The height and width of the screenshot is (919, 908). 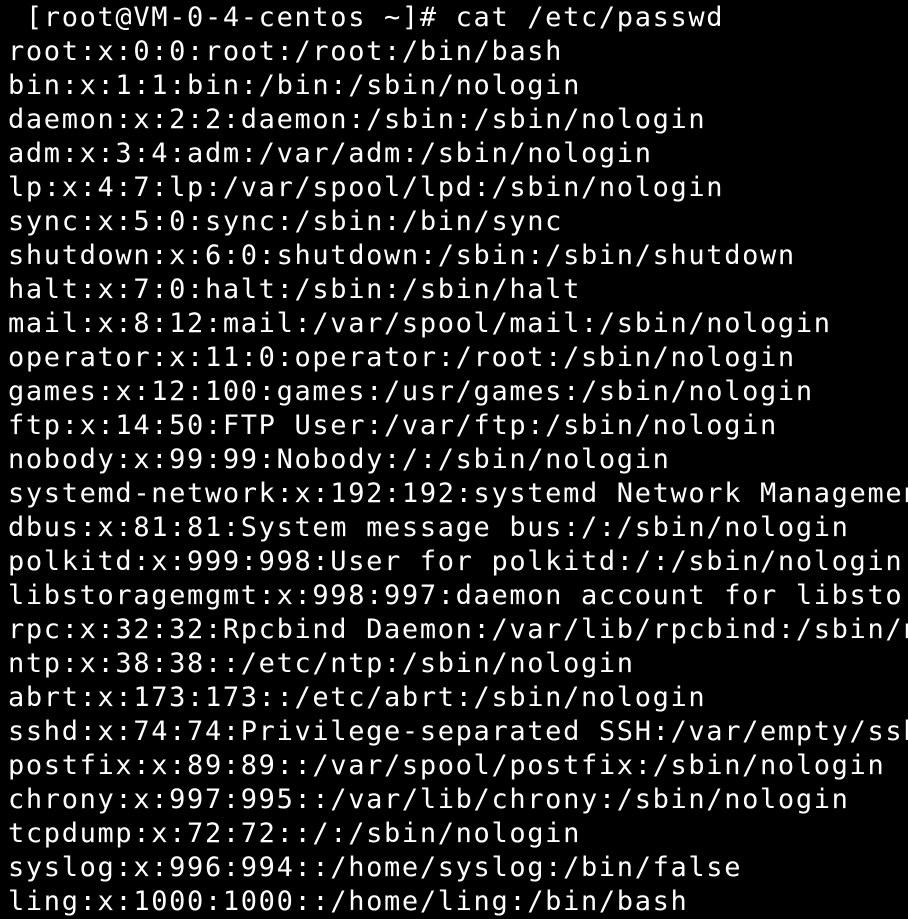 What do you see at coordinates (357, 119) in the screenshot?
I see `terminal-output-line: daemon:x:2:2:daemon:/sbin:/sbin/nologin` at bounding box center [357, 119].